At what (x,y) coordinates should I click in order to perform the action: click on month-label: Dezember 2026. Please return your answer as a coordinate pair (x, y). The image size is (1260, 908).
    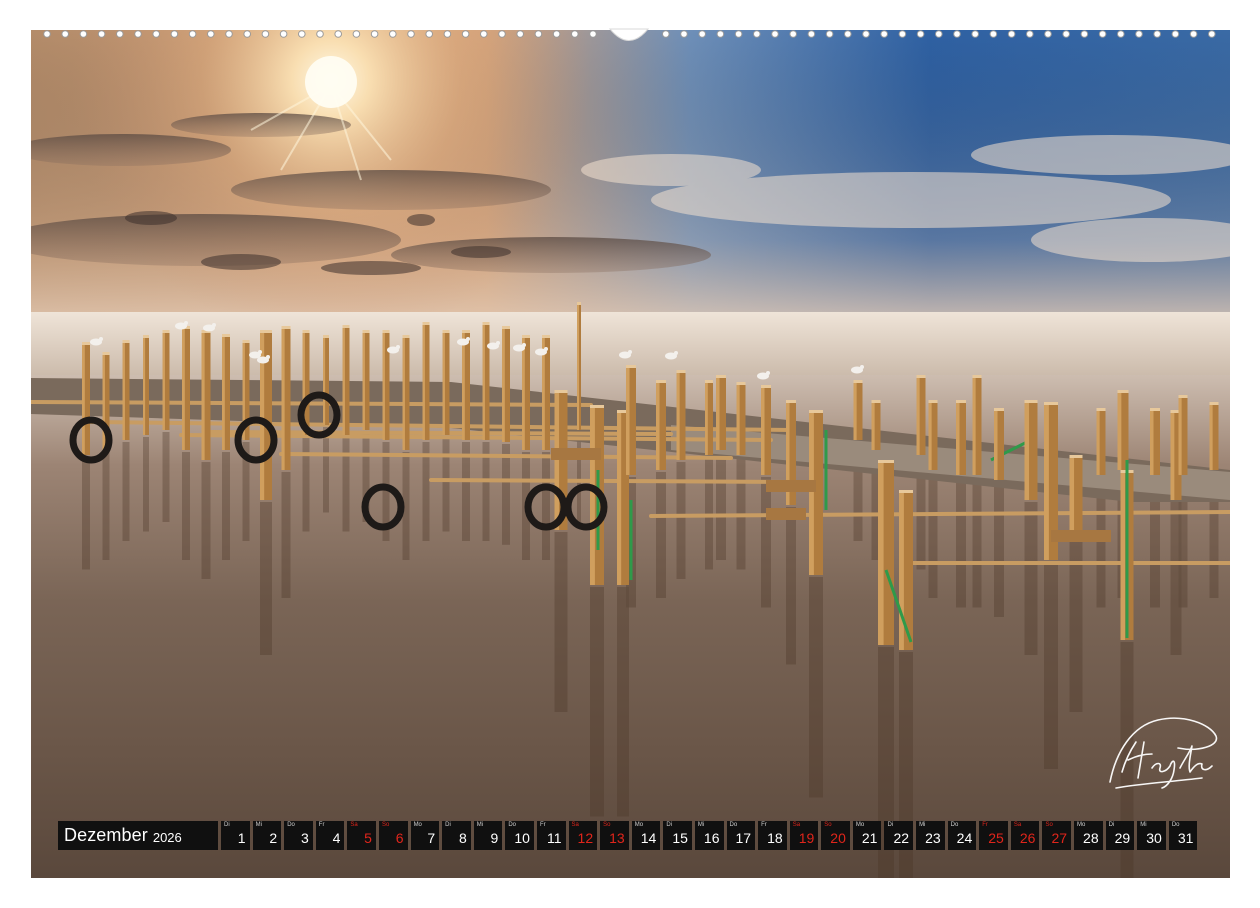
    Looking at the image, I should click on (138, 835).